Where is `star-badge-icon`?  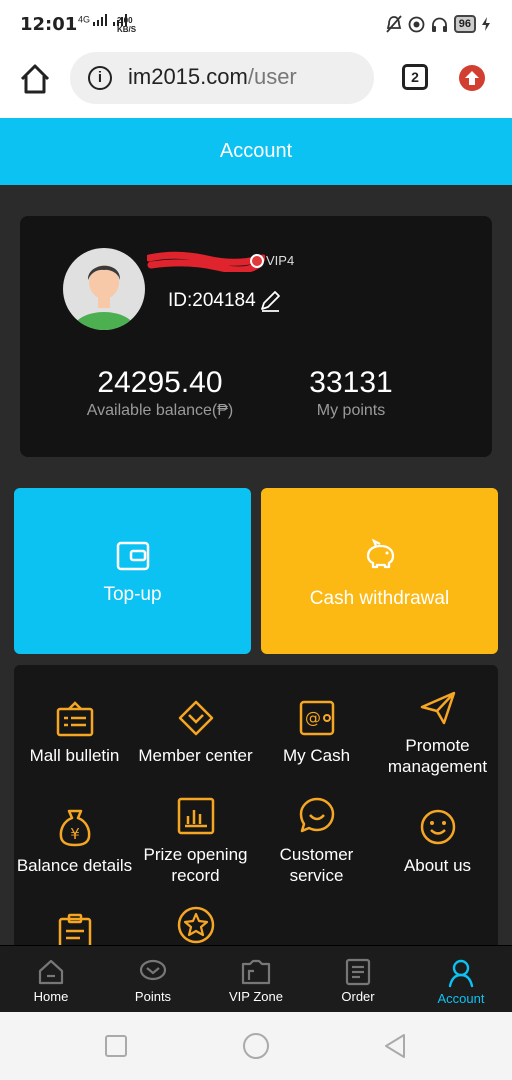 star-badge-icon is located at coordinates (195, 925).